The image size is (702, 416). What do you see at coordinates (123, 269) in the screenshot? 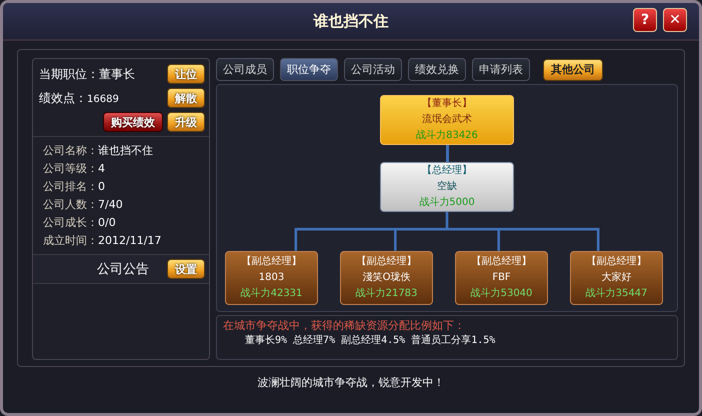
I see `notice-title: 公司公告` at bounding box center [123, 269].